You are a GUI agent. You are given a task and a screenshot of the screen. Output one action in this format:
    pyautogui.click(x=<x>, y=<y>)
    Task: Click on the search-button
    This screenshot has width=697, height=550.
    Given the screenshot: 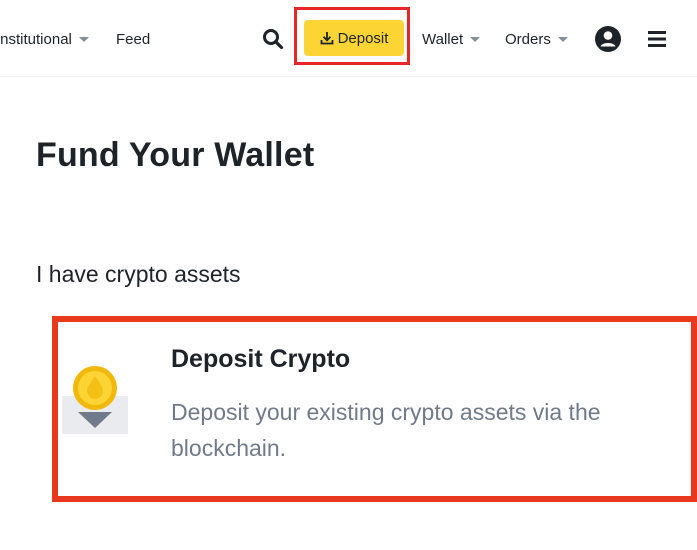 What is the action you would take?
    pyautogui.click(x=273, y=39)
    